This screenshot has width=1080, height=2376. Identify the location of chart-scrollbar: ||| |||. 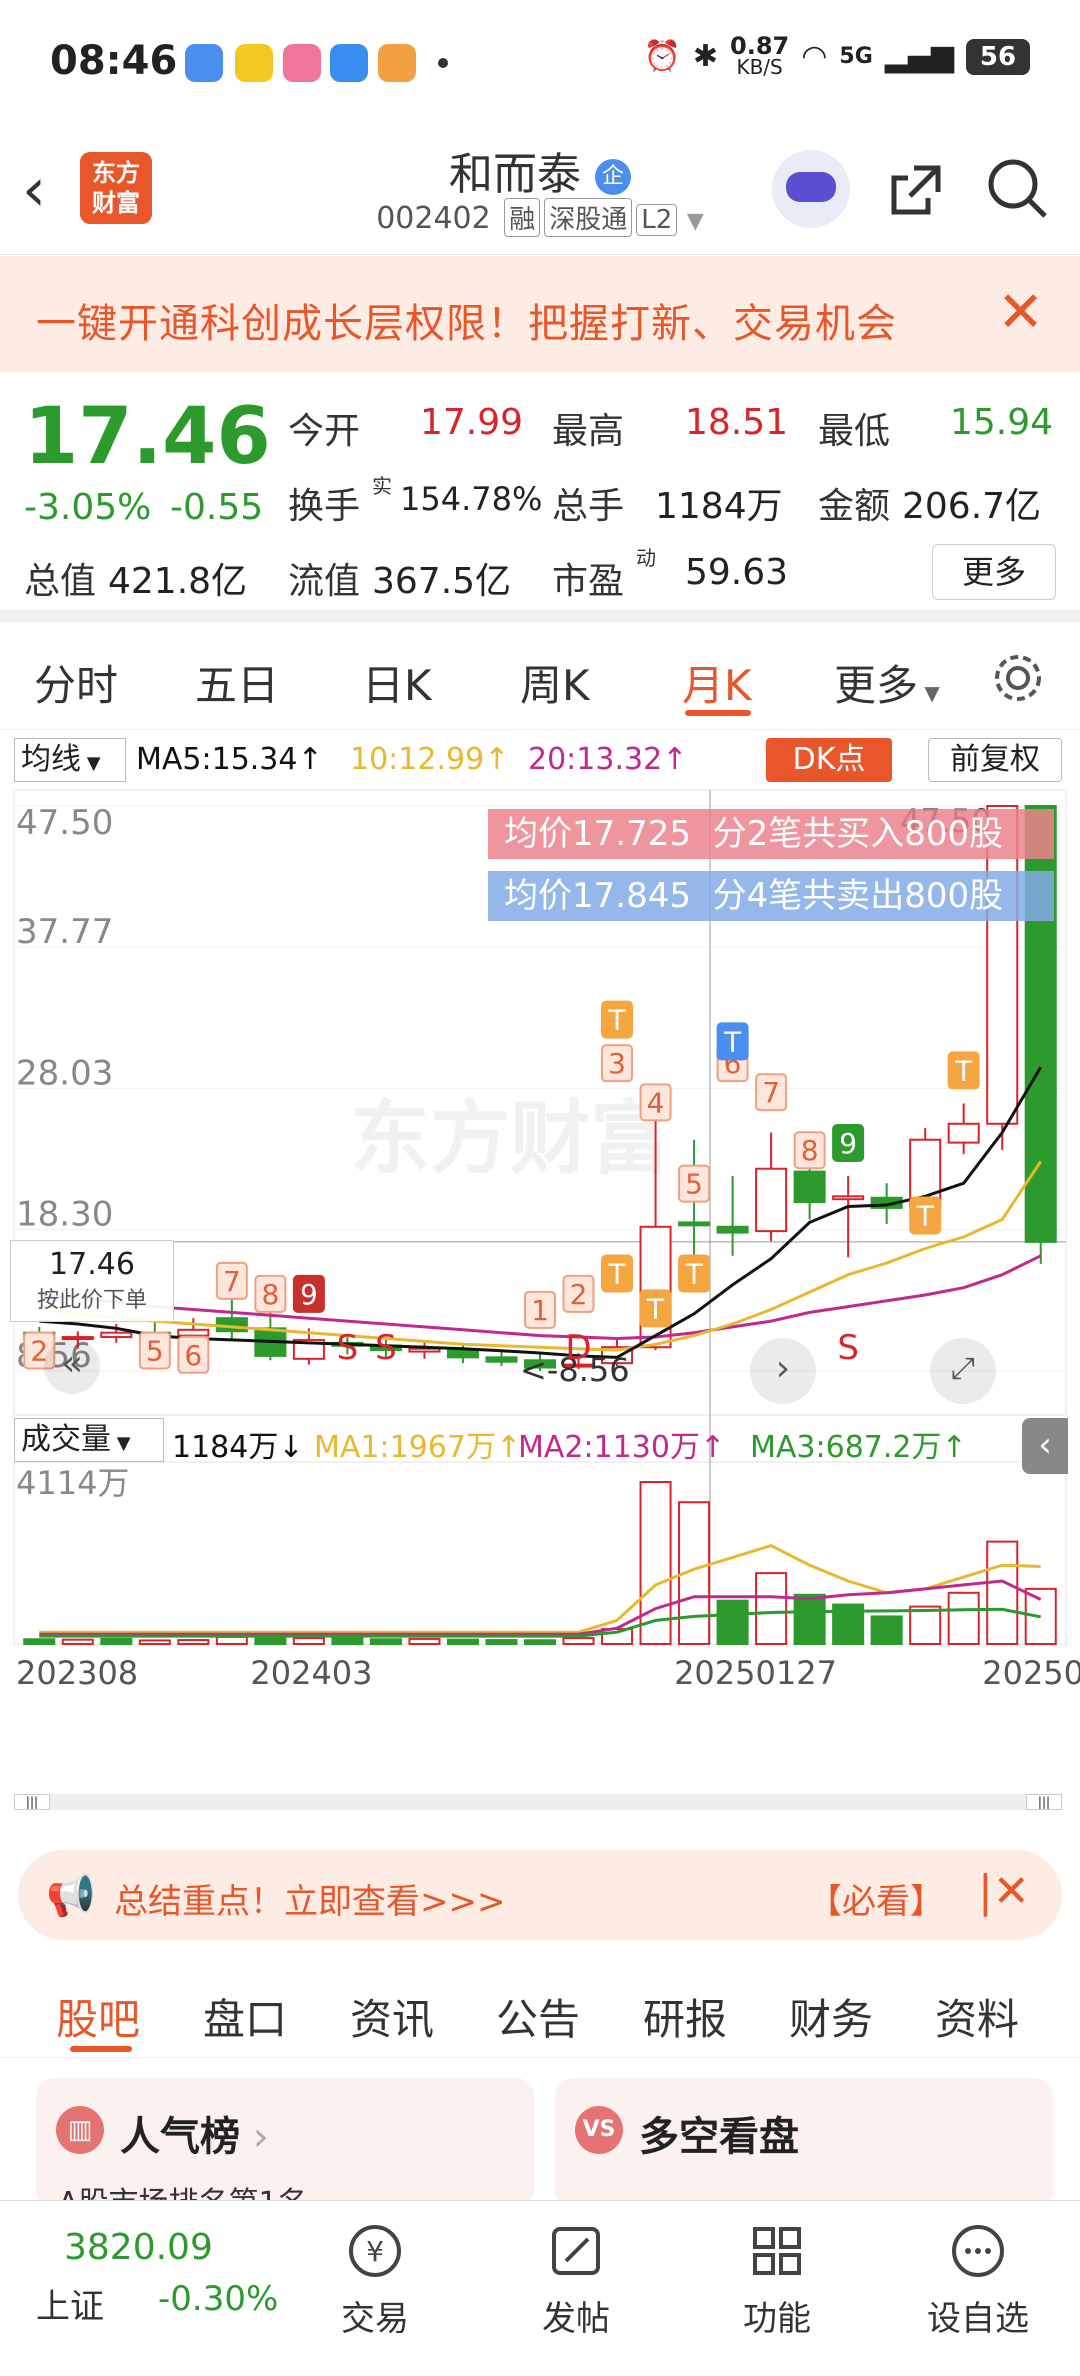
(538, 1802).